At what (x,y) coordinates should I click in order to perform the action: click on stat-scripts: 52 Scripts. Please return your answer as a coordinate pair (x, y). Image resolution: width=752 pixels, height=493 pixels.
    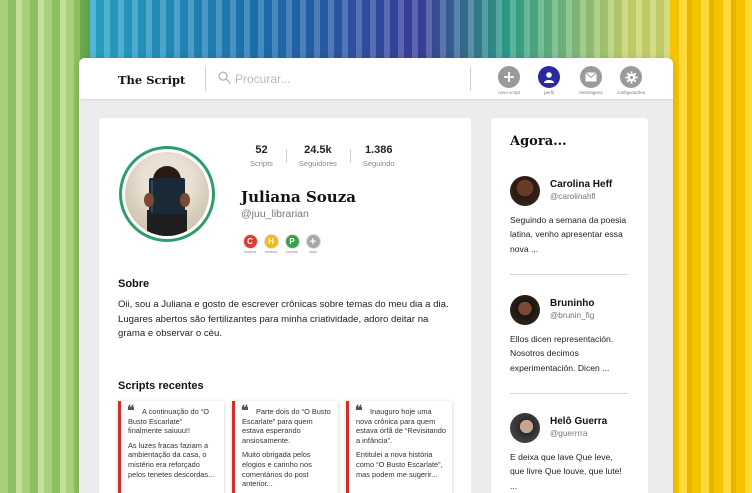
    Looking at the image, I should click on (261, 156).